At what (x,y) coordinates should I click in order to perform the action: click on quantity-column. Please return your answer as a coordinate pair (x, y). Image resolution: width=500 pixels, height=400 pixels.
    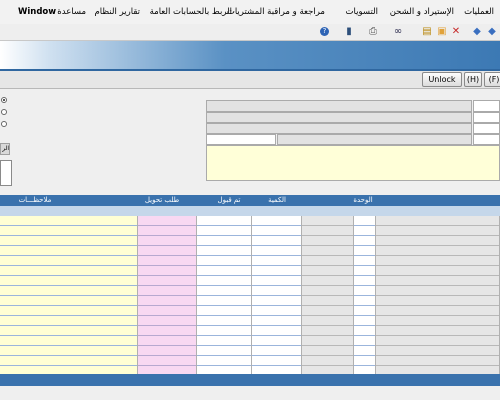
    Looking at the image, I should click on (277, 295).